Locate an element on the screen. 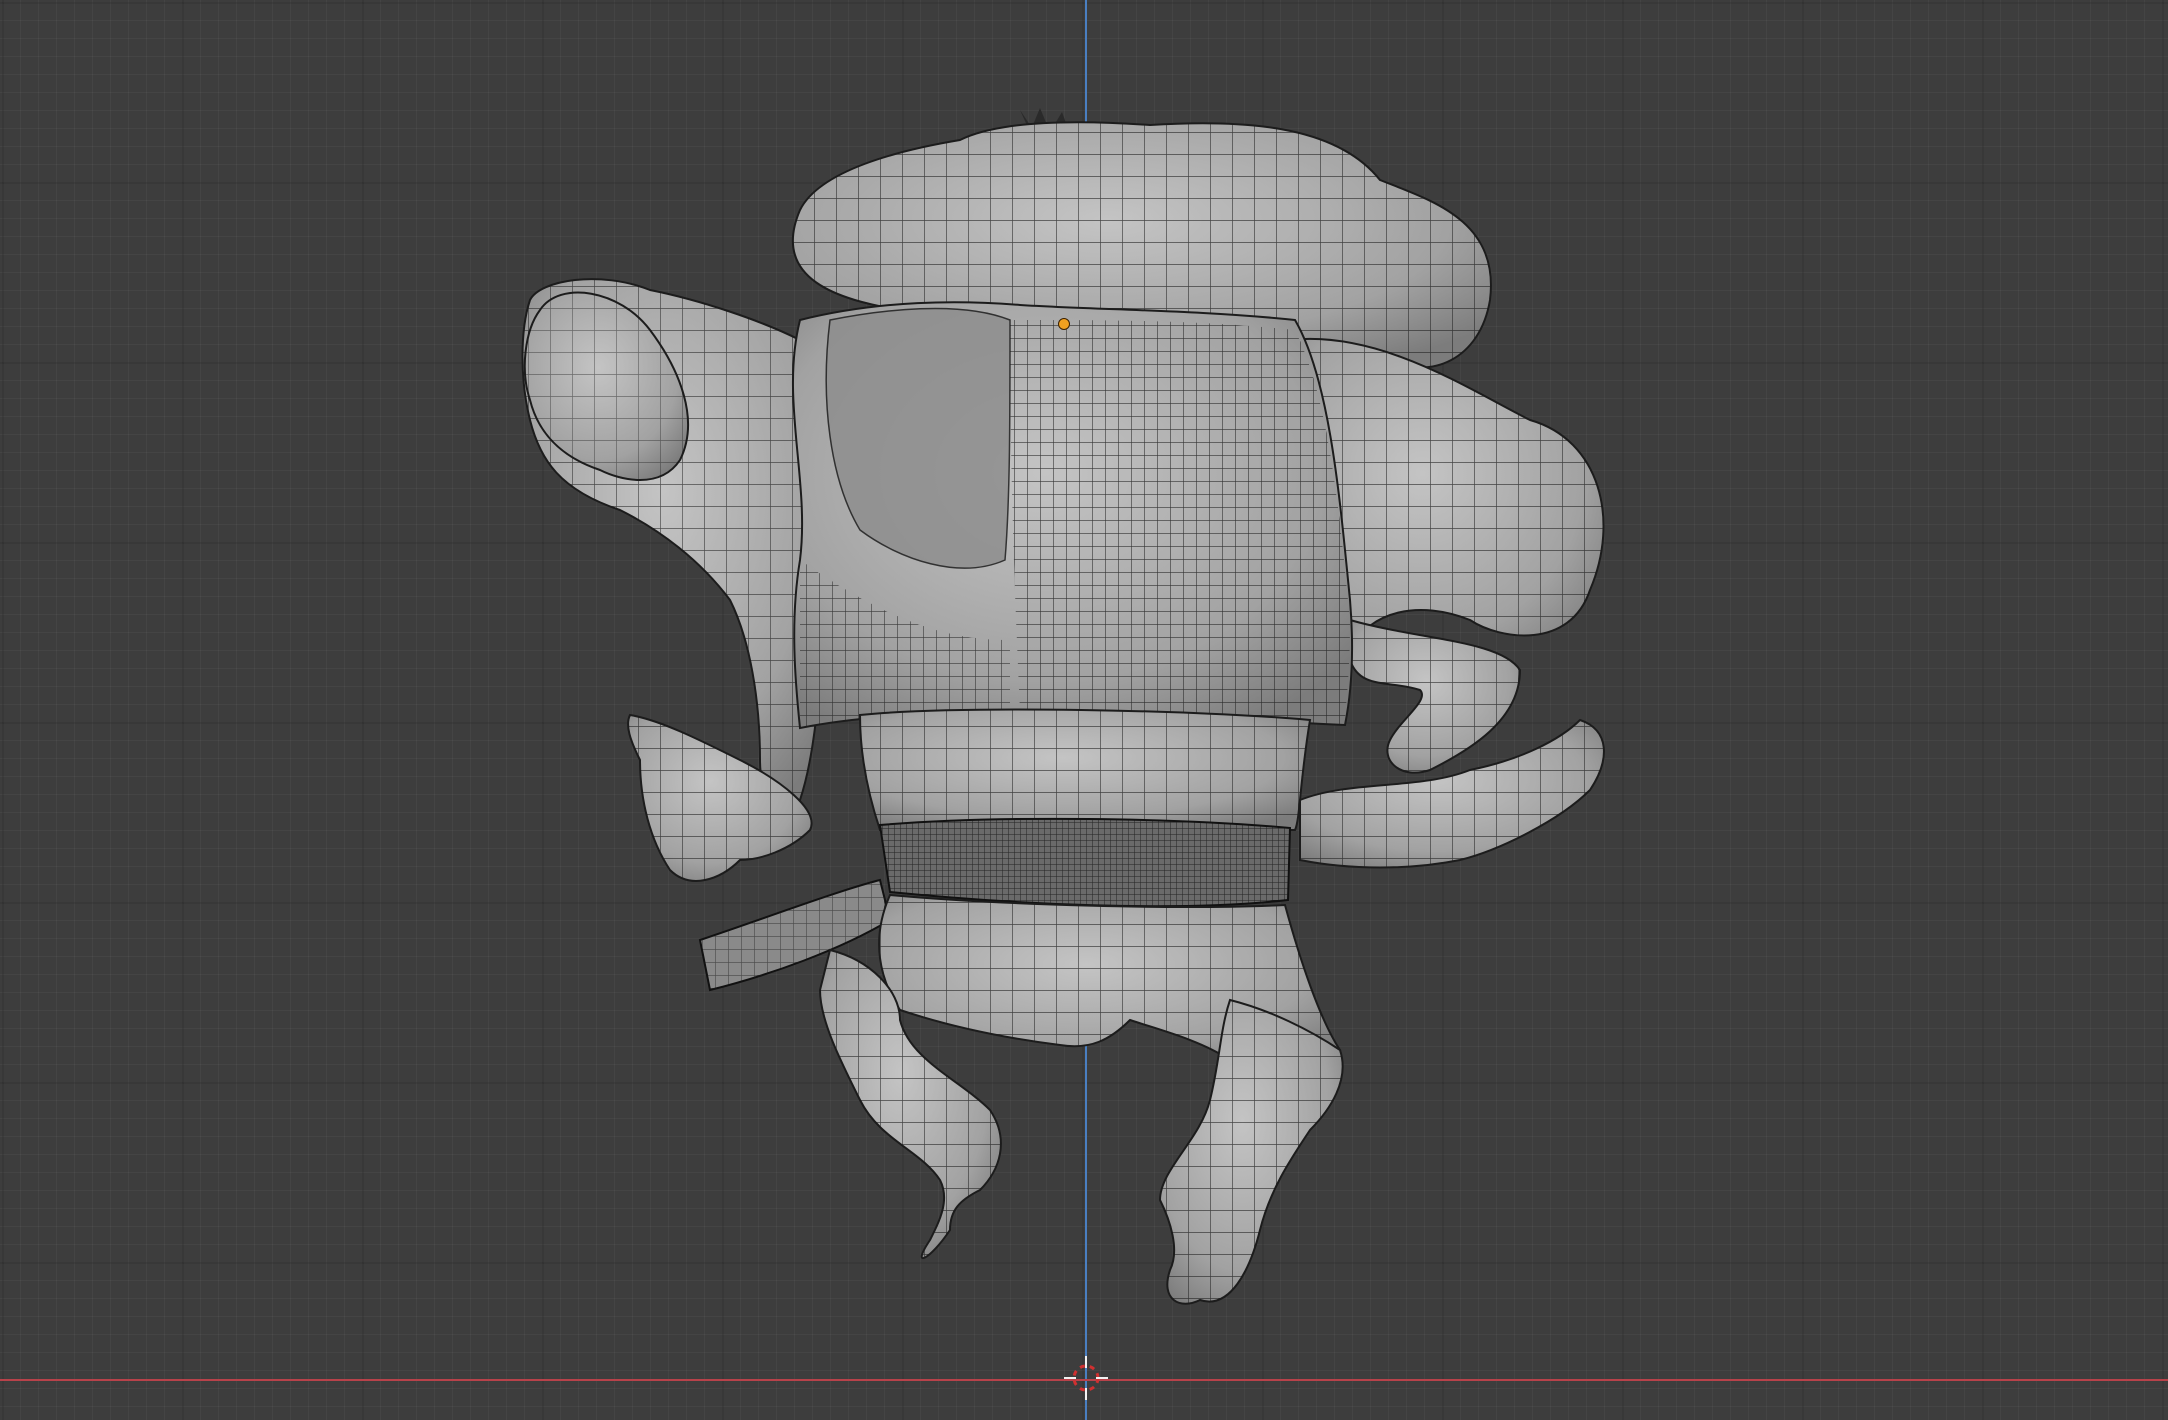 Image resolution: width=2168 pixels, height=1420 pixels. 3d-cursor-icon is located at coordinates (1086, 1378).